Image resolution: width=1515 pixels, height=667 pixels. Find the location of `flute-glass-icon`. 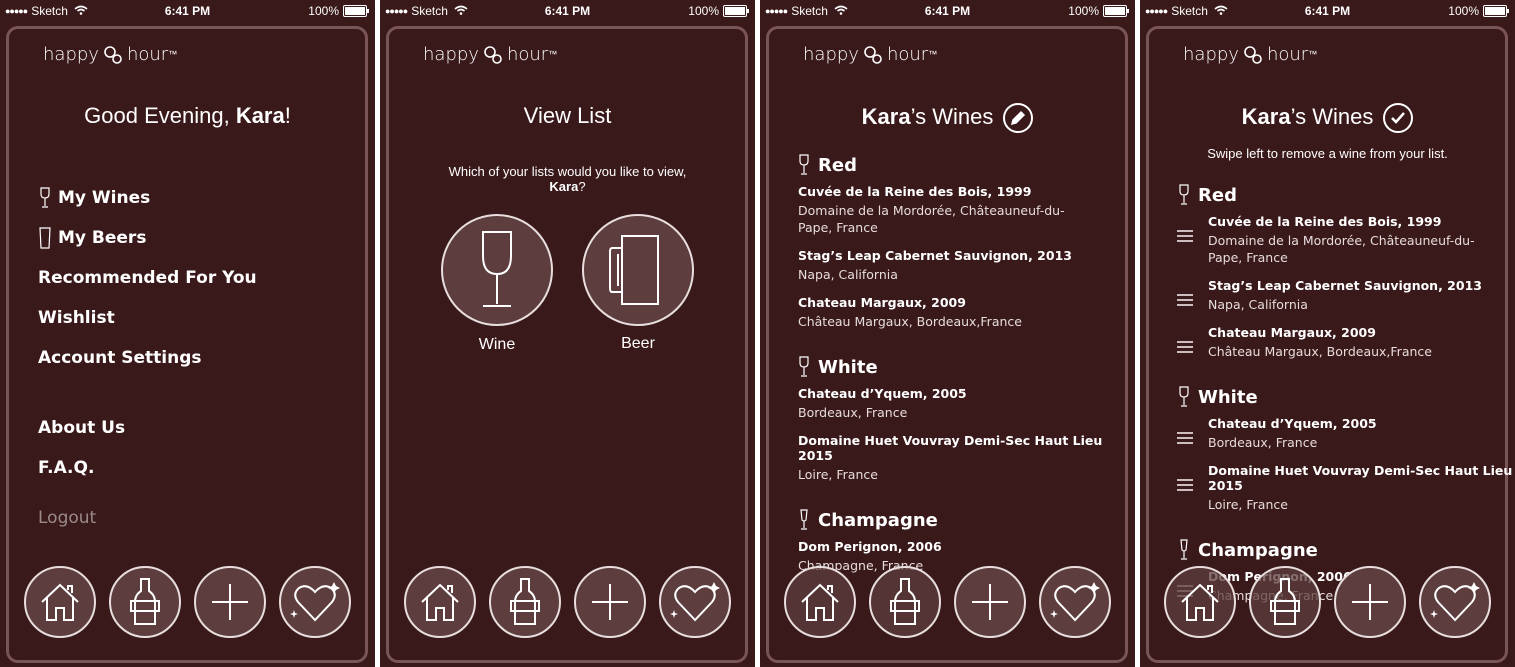

flute-glass-icon is located at coordinates (1184, 549).